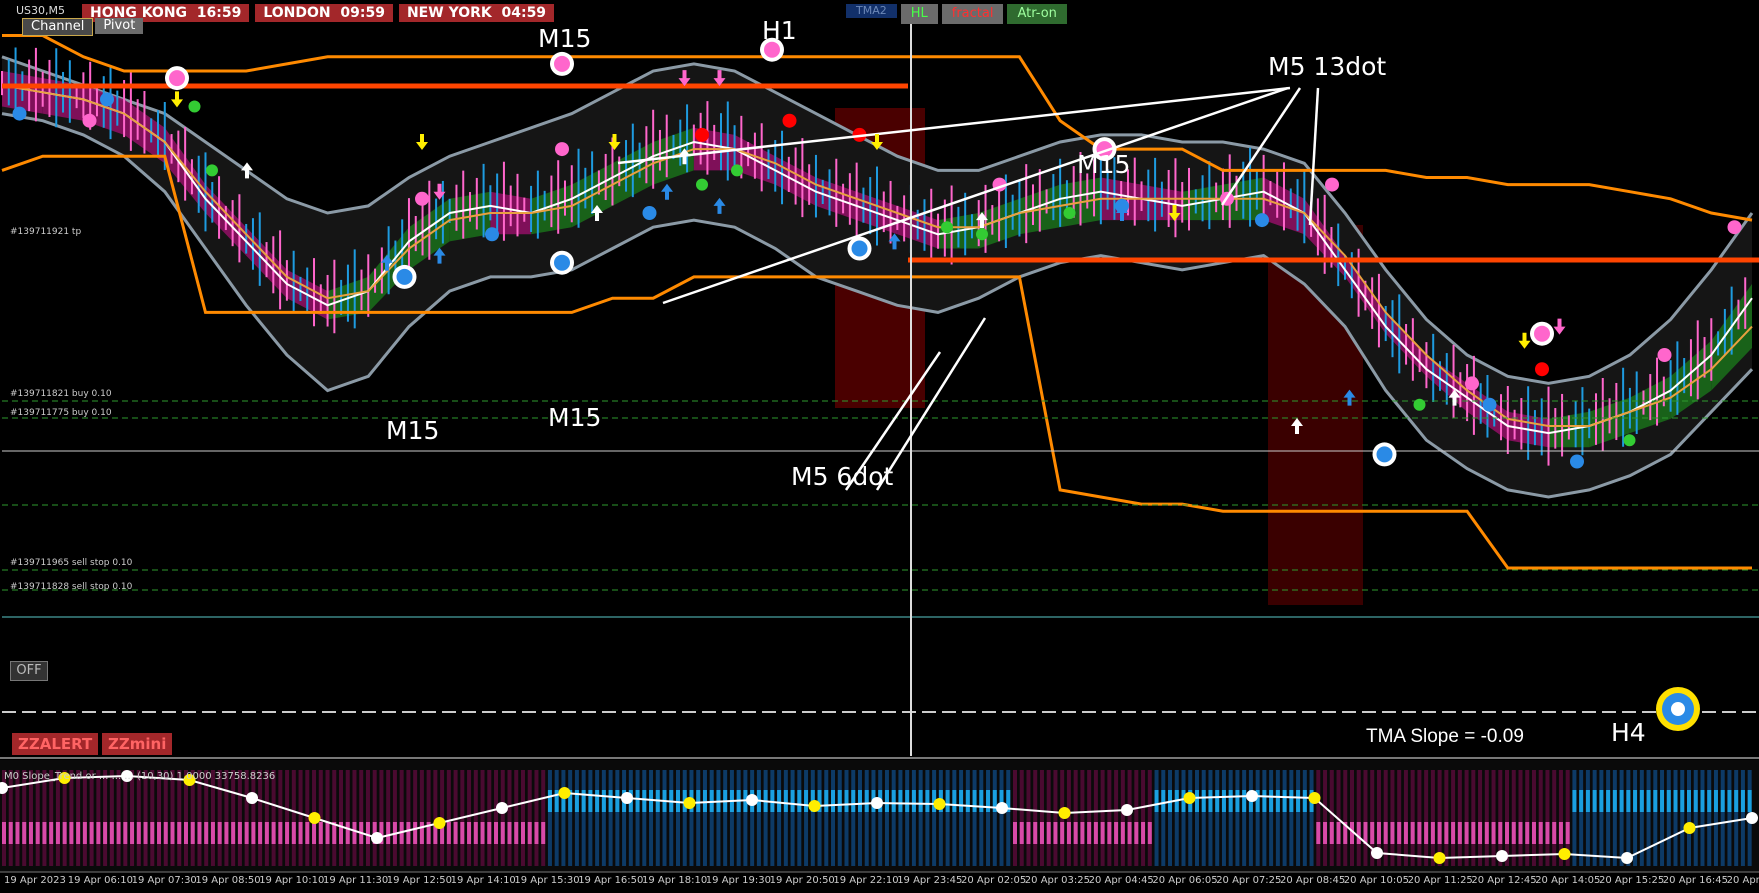 Image resolution: width=1759 pixels, height=893 pixels. I want to click on tab-pivot: Pivot, so click(119, 26).